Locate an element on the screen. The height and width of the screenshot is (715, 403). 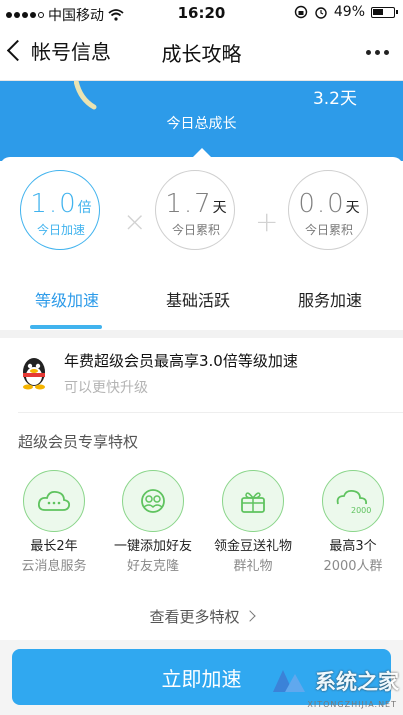
privilege-name: 最高3个 is located at coordinates (353, 546).